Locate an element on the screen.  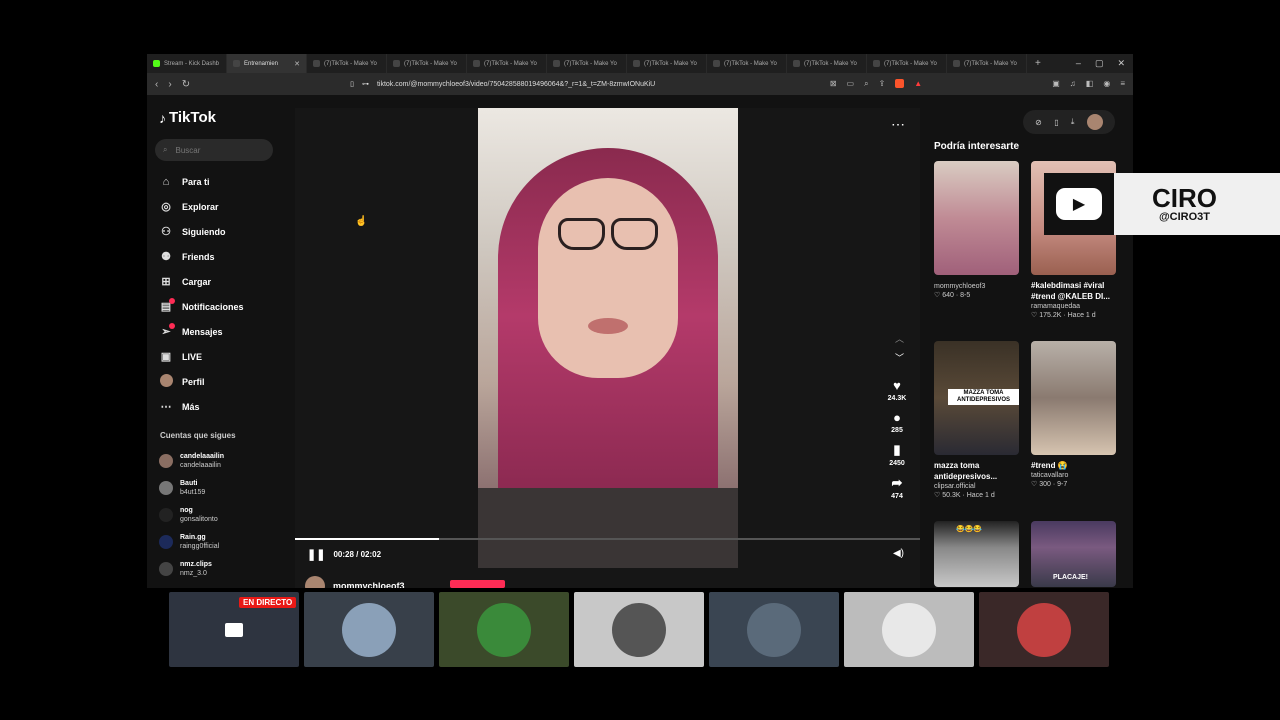
avatar is located at coordinates (166, 568).